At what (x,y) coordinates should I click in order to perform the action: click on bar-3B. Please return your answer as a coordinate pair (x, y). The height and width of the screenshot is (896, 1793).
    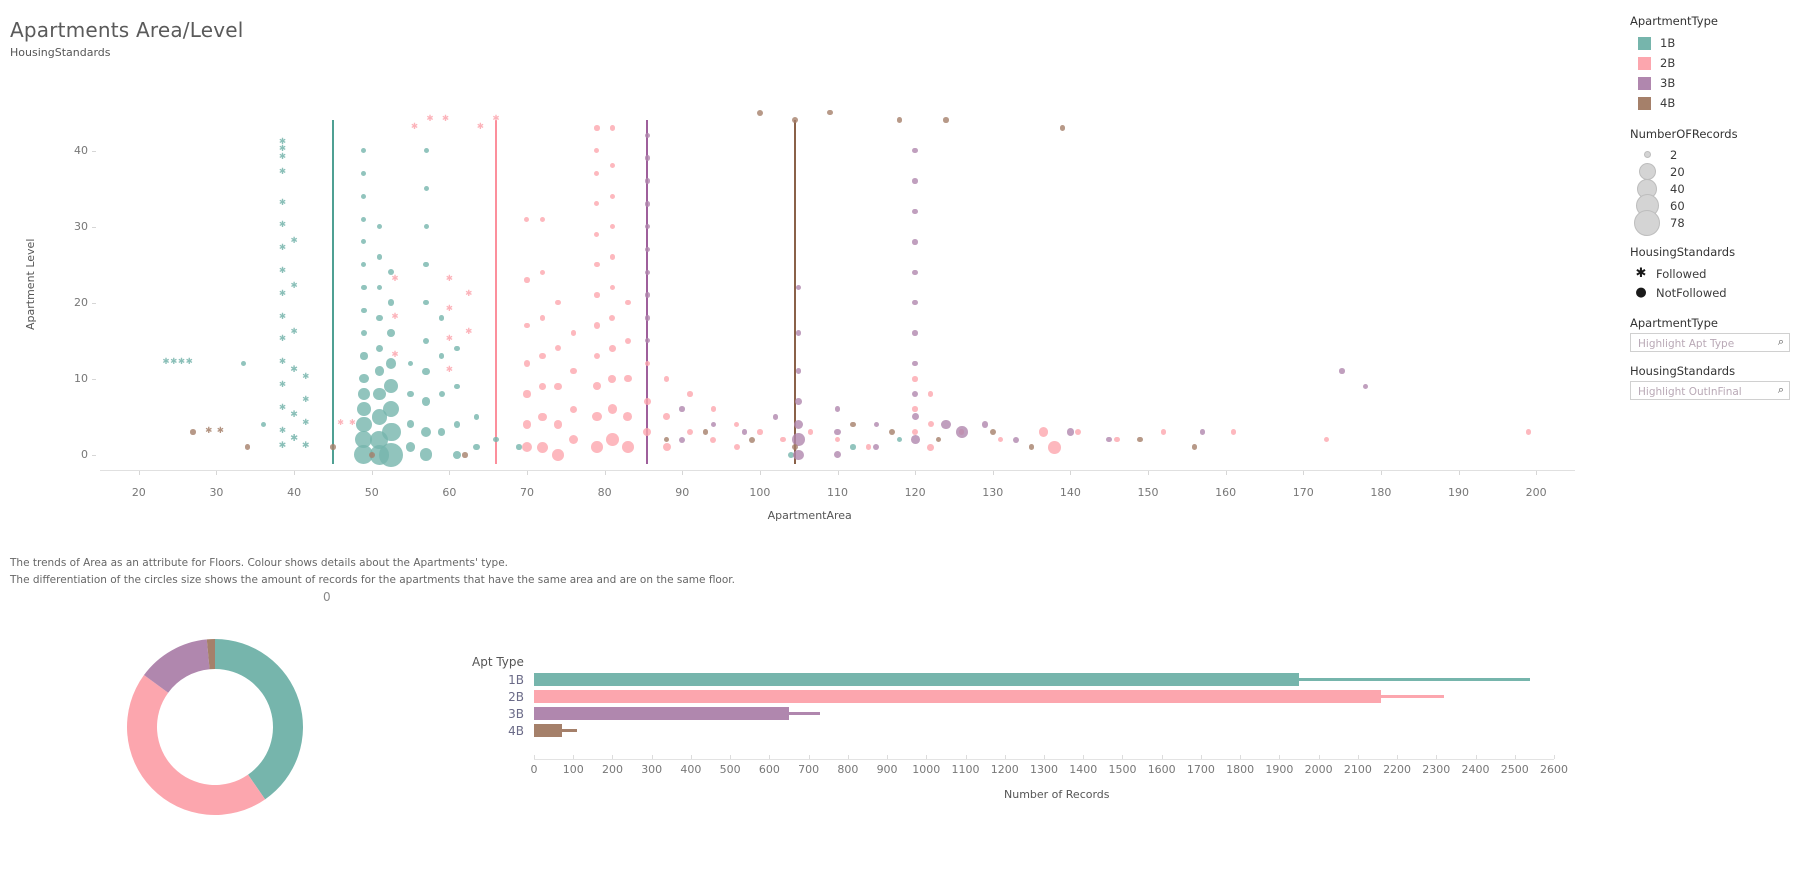
    Looking at the image, I should click on (661, 713).